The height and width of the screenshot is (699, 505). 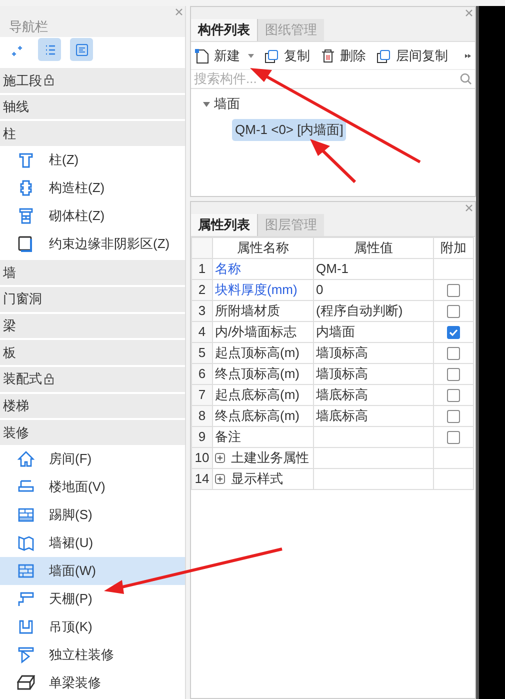 I want to click on tree-node: QM-1 <0> [内墙面], so click(x=289, y=129).